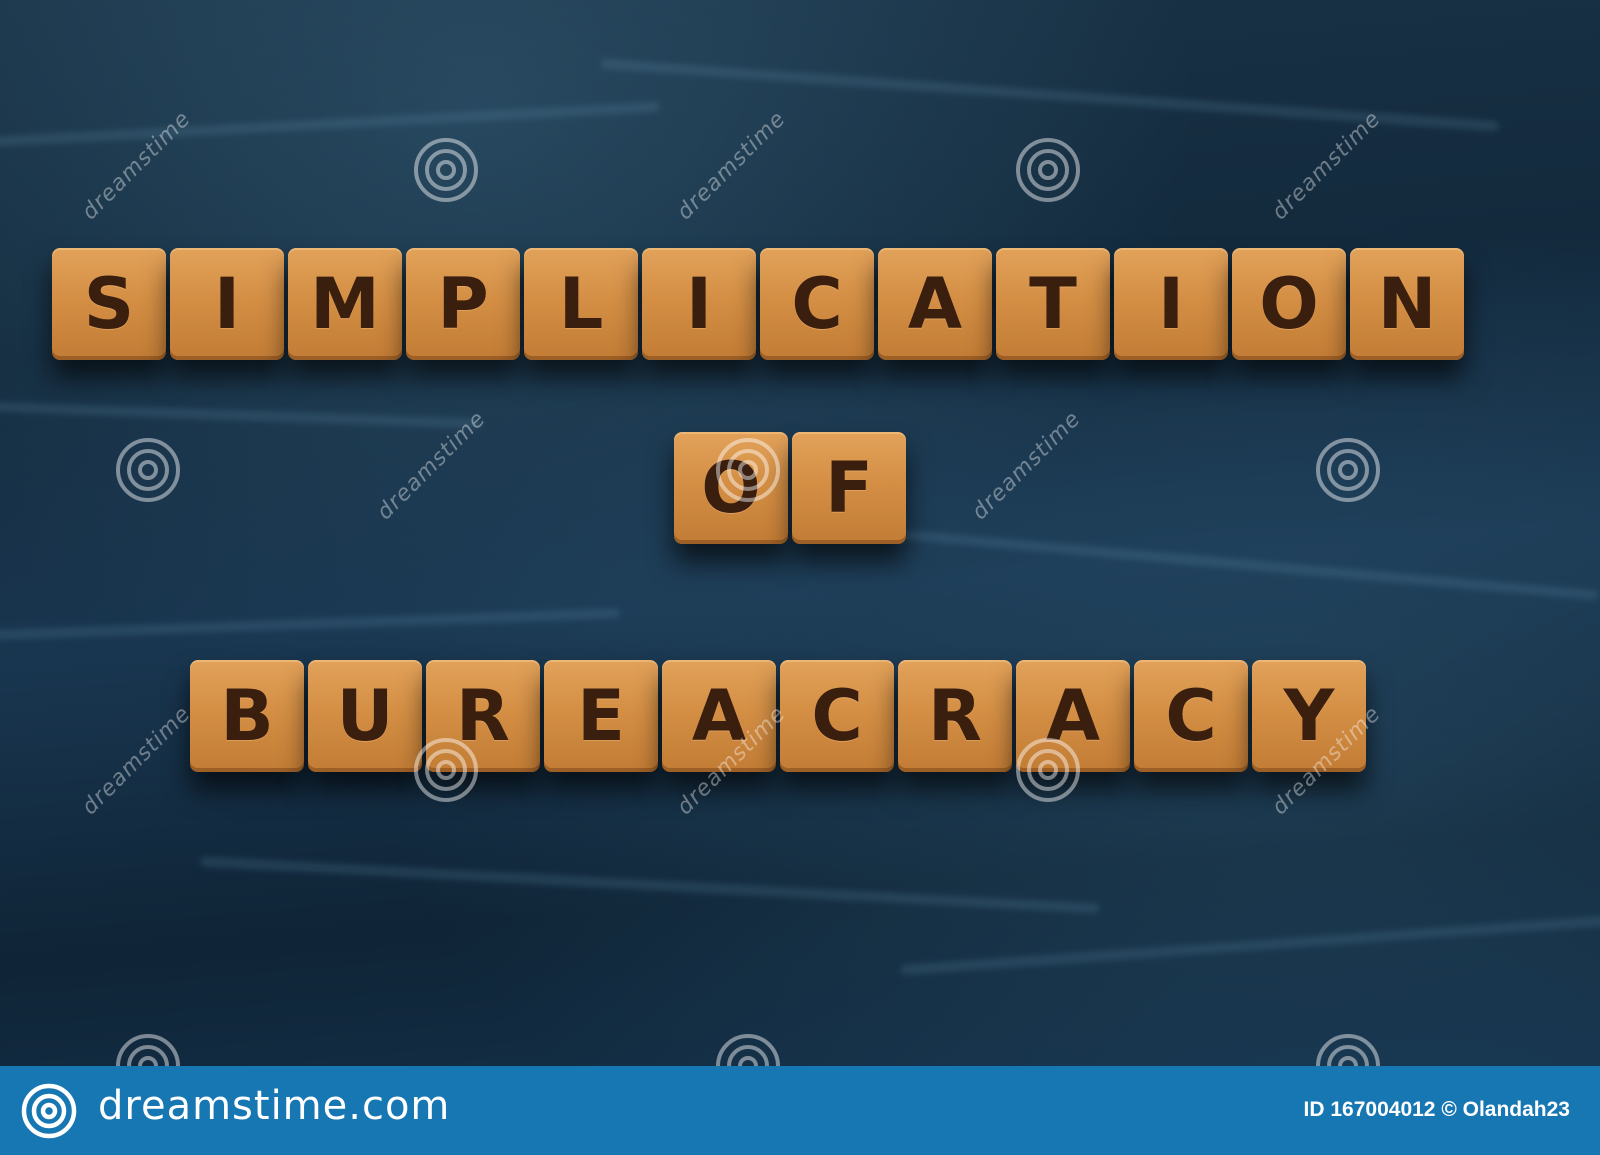 This screenshot has height=1155, width=1600. What do you see at coordinates (1053, 304) in the screenshot?
I see `letter-cube: T` at bounding box center [1053, 304].